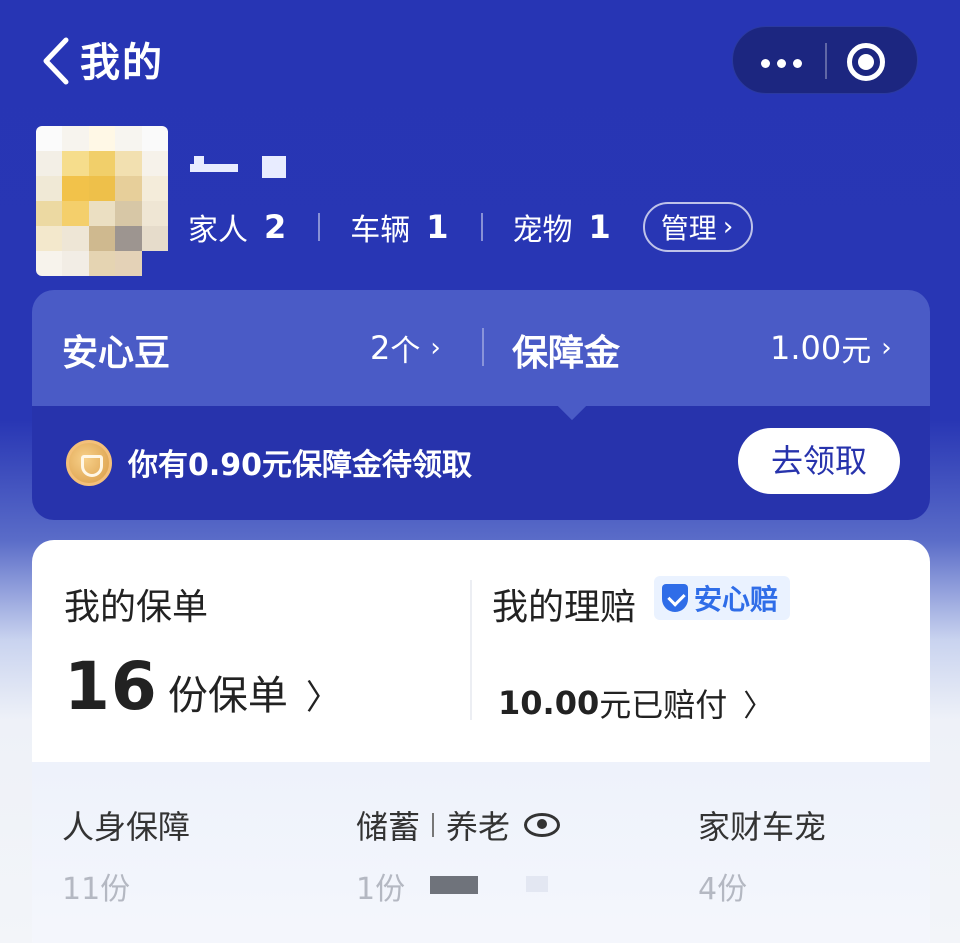 The image size is (960, 943). I want to click on eye-icon, so click(542, 825).